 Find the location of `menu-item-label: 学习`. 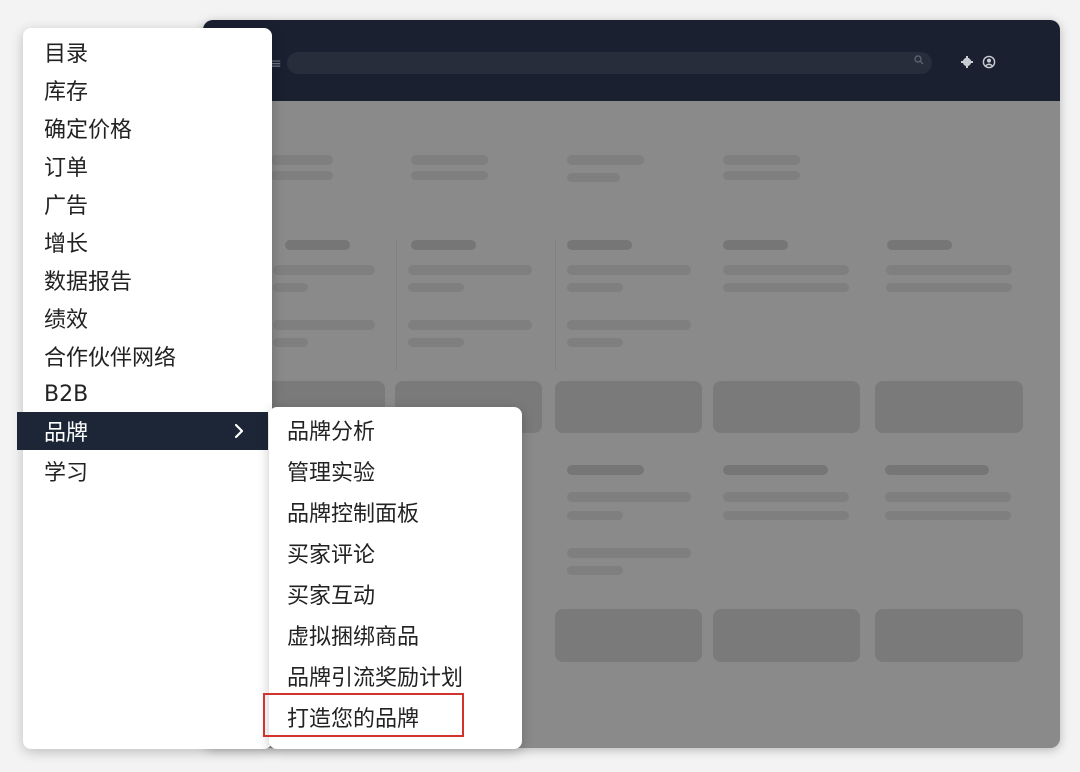

menu-item-label: 学习 is located at coordinates (66, 473).